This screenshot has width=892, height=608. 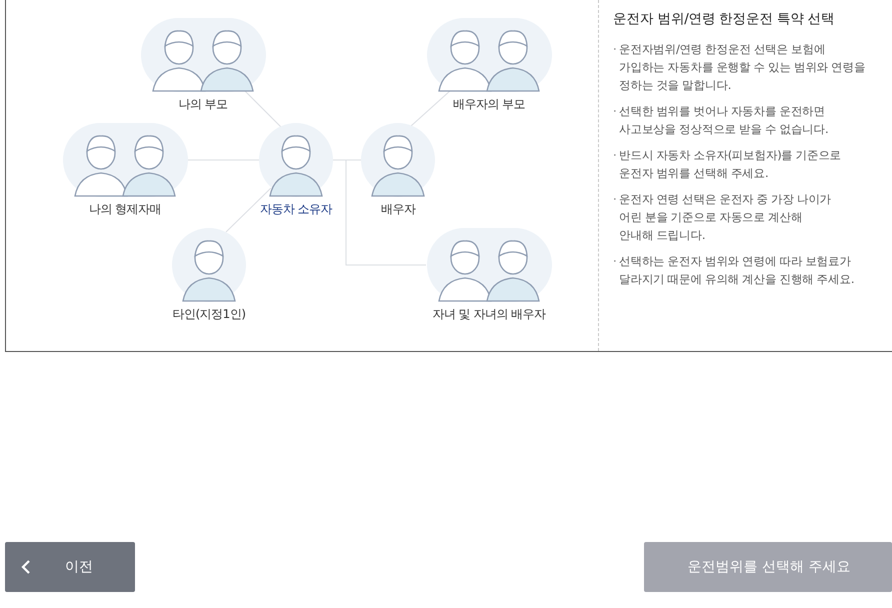 What do you see at coordinates (489, 104) in the screenshot?
I see `node-label: 배우자의 부모` at bounding box center [489, 104].